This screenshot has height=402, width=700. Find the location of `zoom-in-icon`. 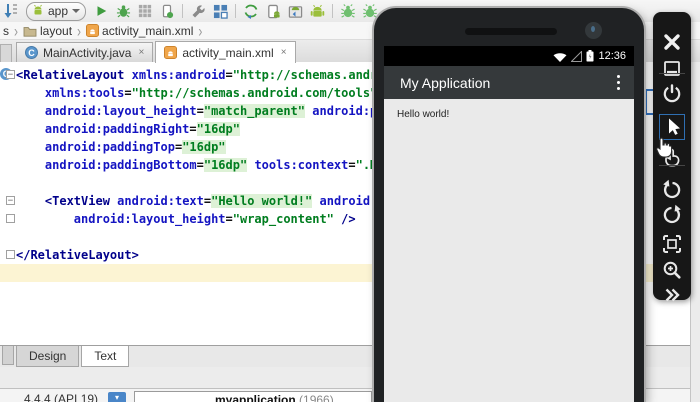

zoom-in-icon is located at coordinates (672, 270).